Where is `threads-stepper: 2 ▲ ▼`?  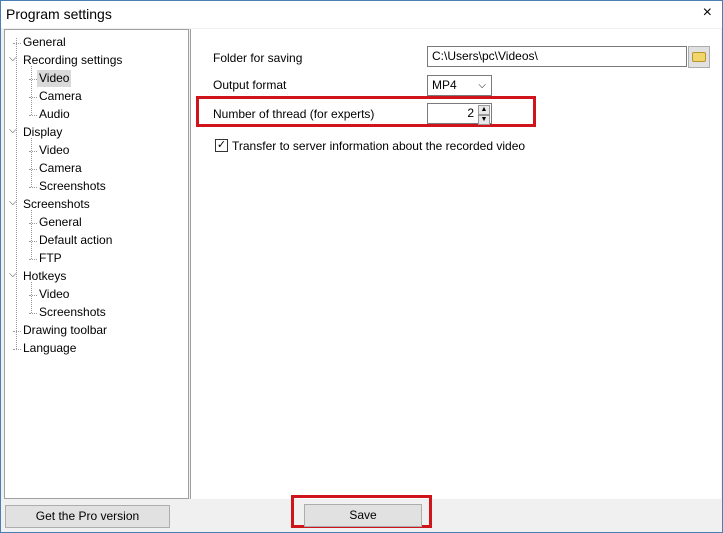
threads-stepper: 2 ▲ ▼ is located at coordinates (459, 114).